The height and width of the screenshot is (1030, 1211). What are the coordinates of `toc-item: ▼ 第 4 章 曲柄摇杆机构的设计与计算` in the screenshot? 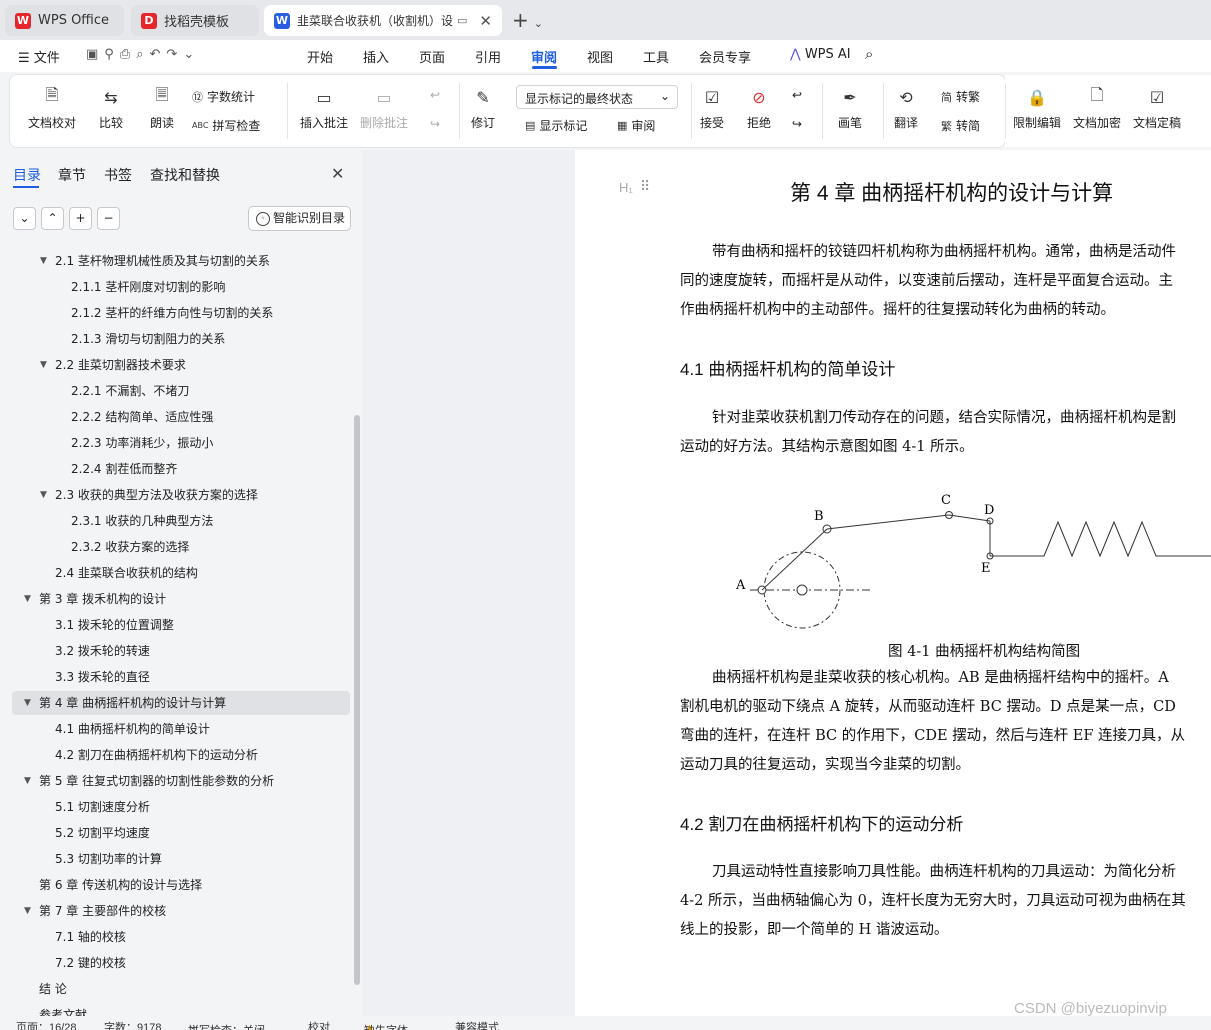 It's located at (181, 703).